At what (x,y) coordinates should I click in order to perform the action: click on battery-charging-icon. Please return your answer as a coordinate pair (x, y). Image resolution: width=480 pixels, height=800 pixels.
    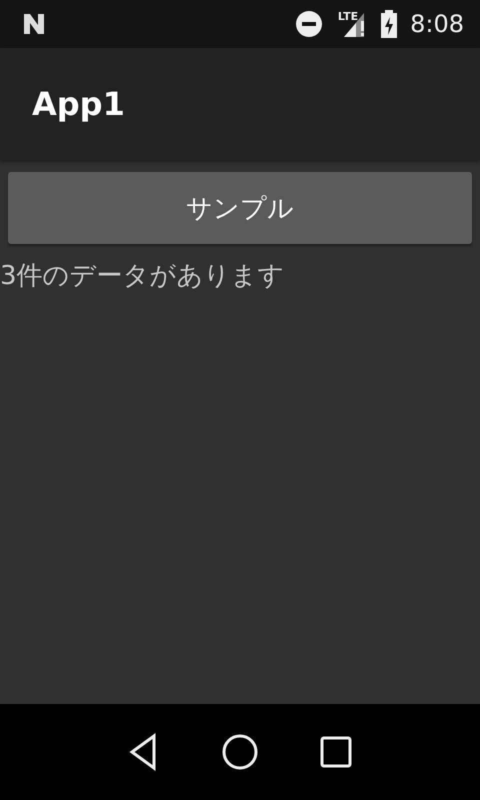
    Looking at the image, I should click on (389, 24).